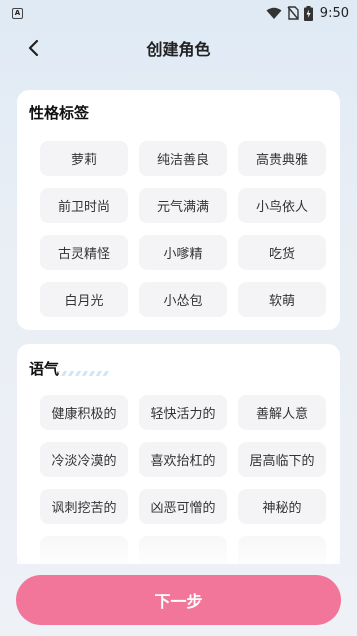 The height and width of the screenshot is (636, 357). Describe the element at coordinates (84, 205) in the screenshot. I see `personality-tag: 前卫时尚` at that location.